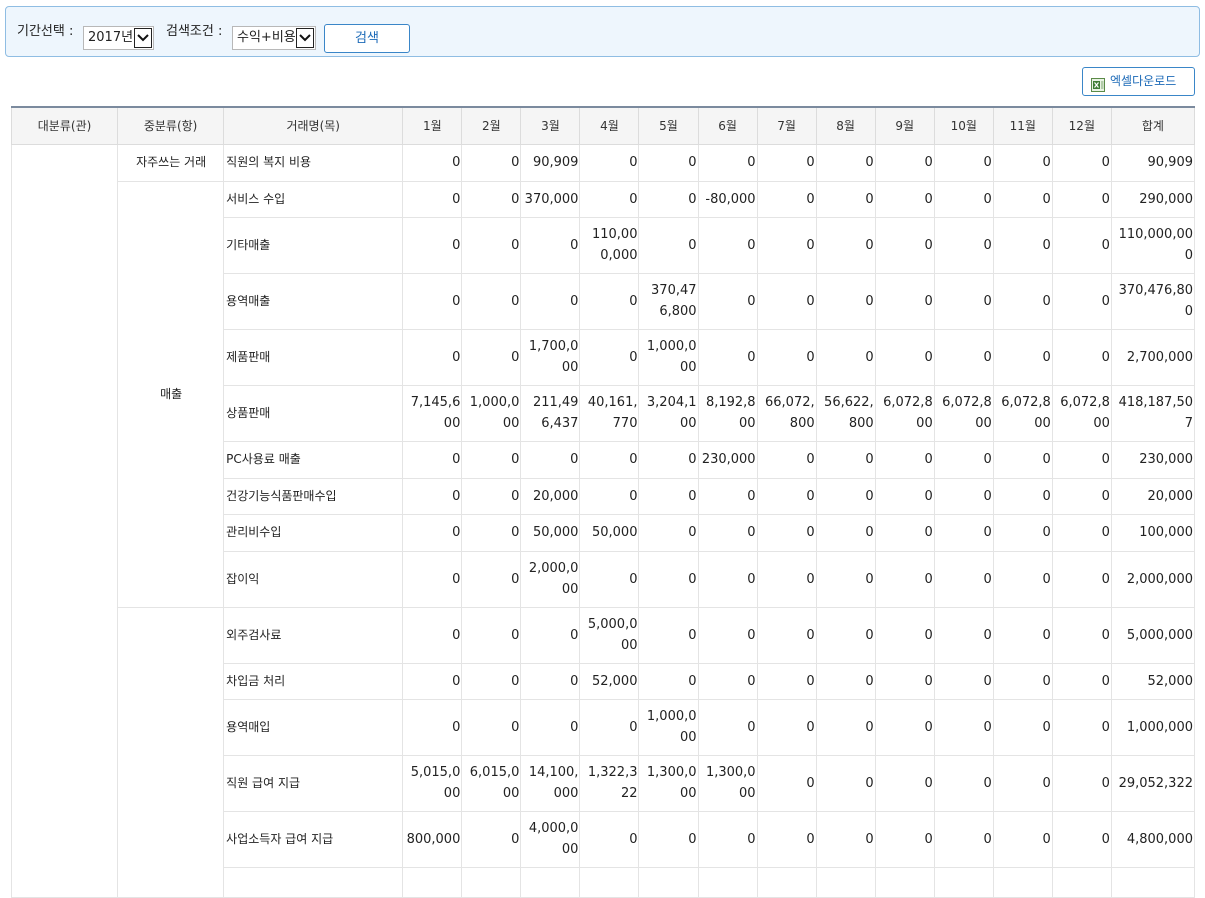 This screenshot has height=898, width=1205. Describe the element at coordinates (550, 496) in the screenshot. I see `month-value-cell: 20,000` at that location.